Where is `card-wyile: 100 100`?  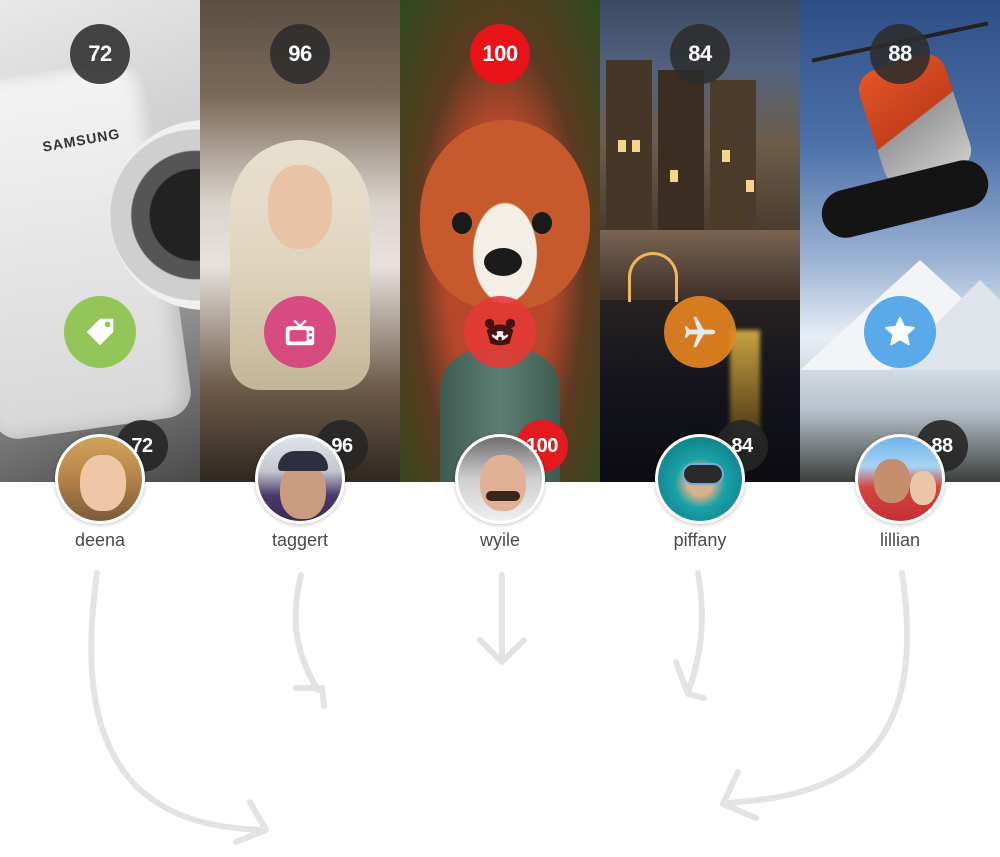
card-wyile: 100 100 is located at coordinates (500, 241).